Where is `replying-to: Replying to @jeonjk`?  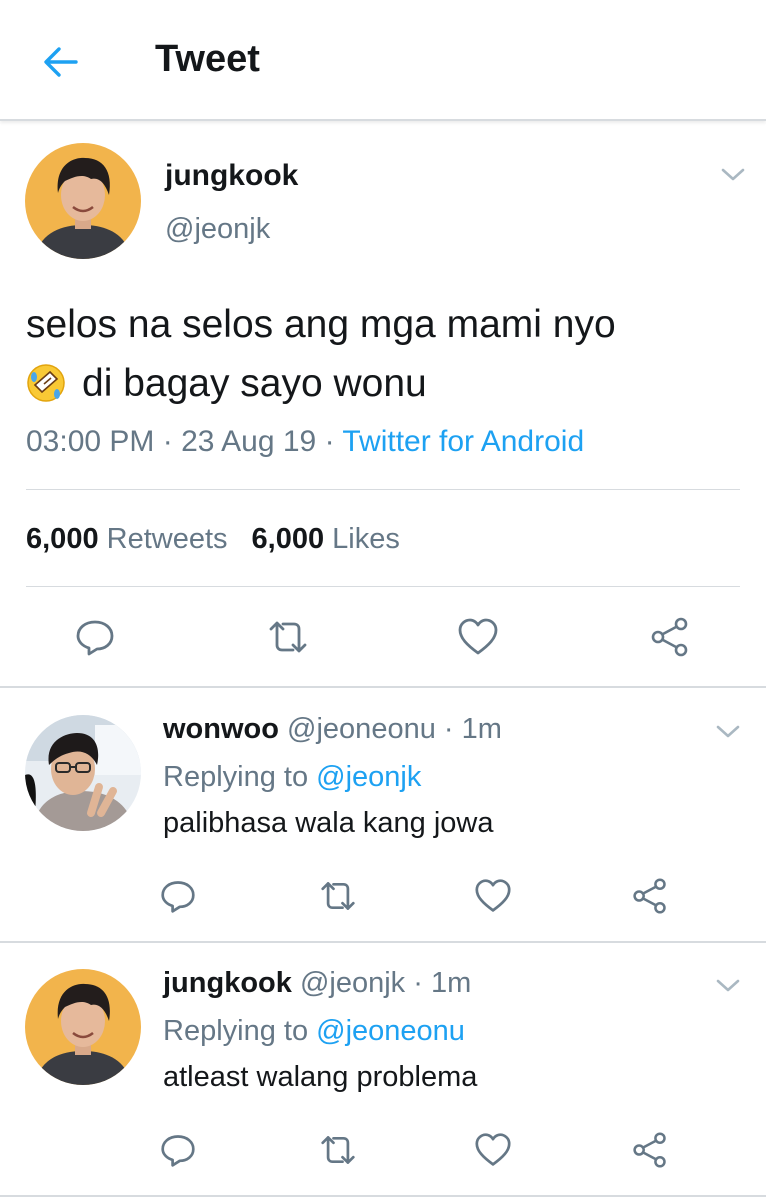 replying-to: Replying to @jeonjk is located at coordinates (292, 777).